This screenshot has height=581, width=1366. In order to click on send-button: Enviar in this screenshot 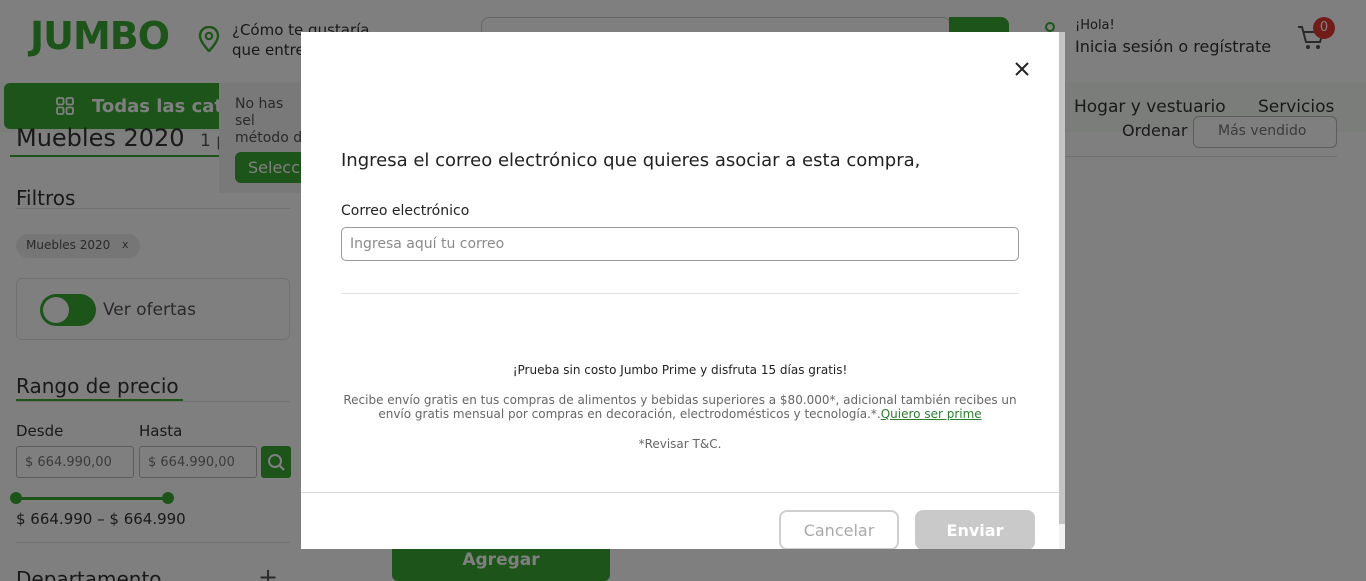, I will do `click(975, 529)`.